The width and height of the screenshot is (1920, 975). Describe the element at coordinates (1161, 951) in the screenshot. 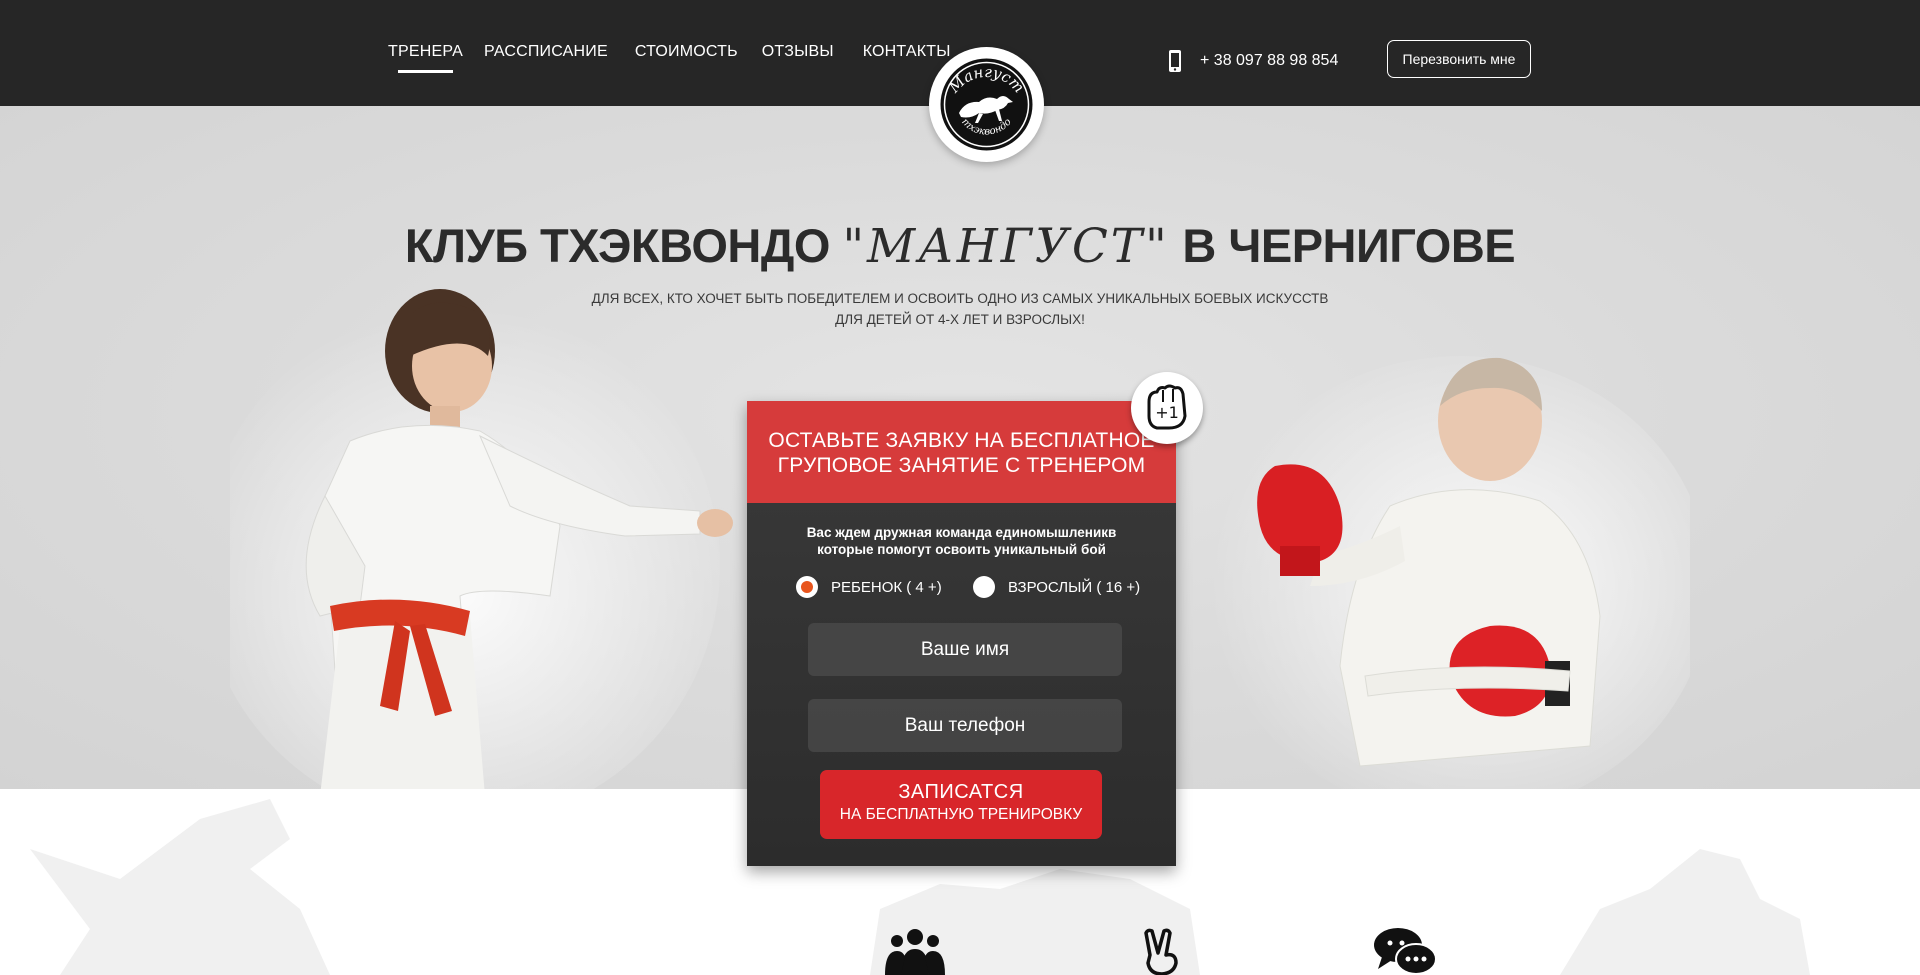

I see `victory-hand-icon` at that location.